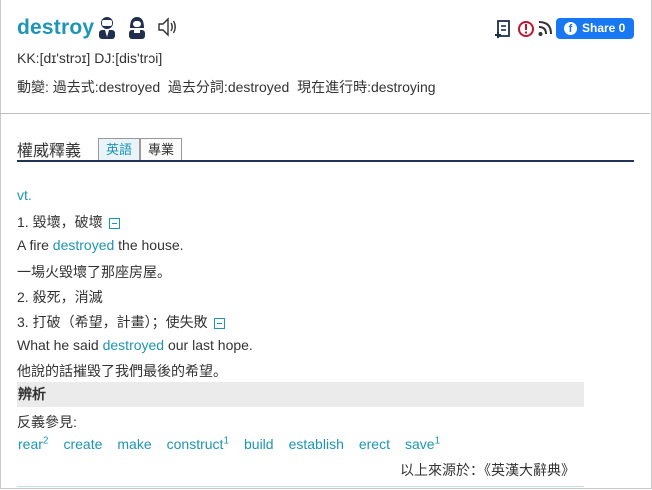 This screenshot has height=490, width=652. What do you see at coordinates (90, 58) in the screenshot?
I see `pronunciation: KK:[dɪ'strɔɪ] DJ:[dis'trɔi]` at bounding box center [90, 58].